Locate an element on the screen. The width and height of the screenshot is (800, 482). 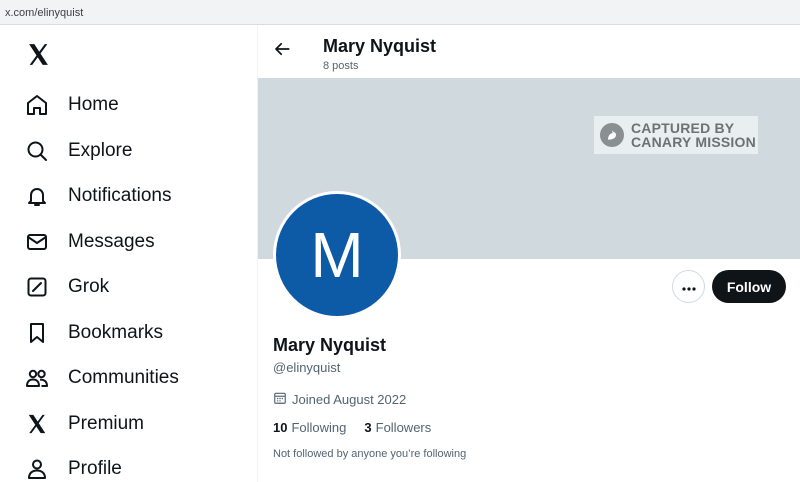
joined-text: Joined August 2022 is located at coordinates (349, 399).